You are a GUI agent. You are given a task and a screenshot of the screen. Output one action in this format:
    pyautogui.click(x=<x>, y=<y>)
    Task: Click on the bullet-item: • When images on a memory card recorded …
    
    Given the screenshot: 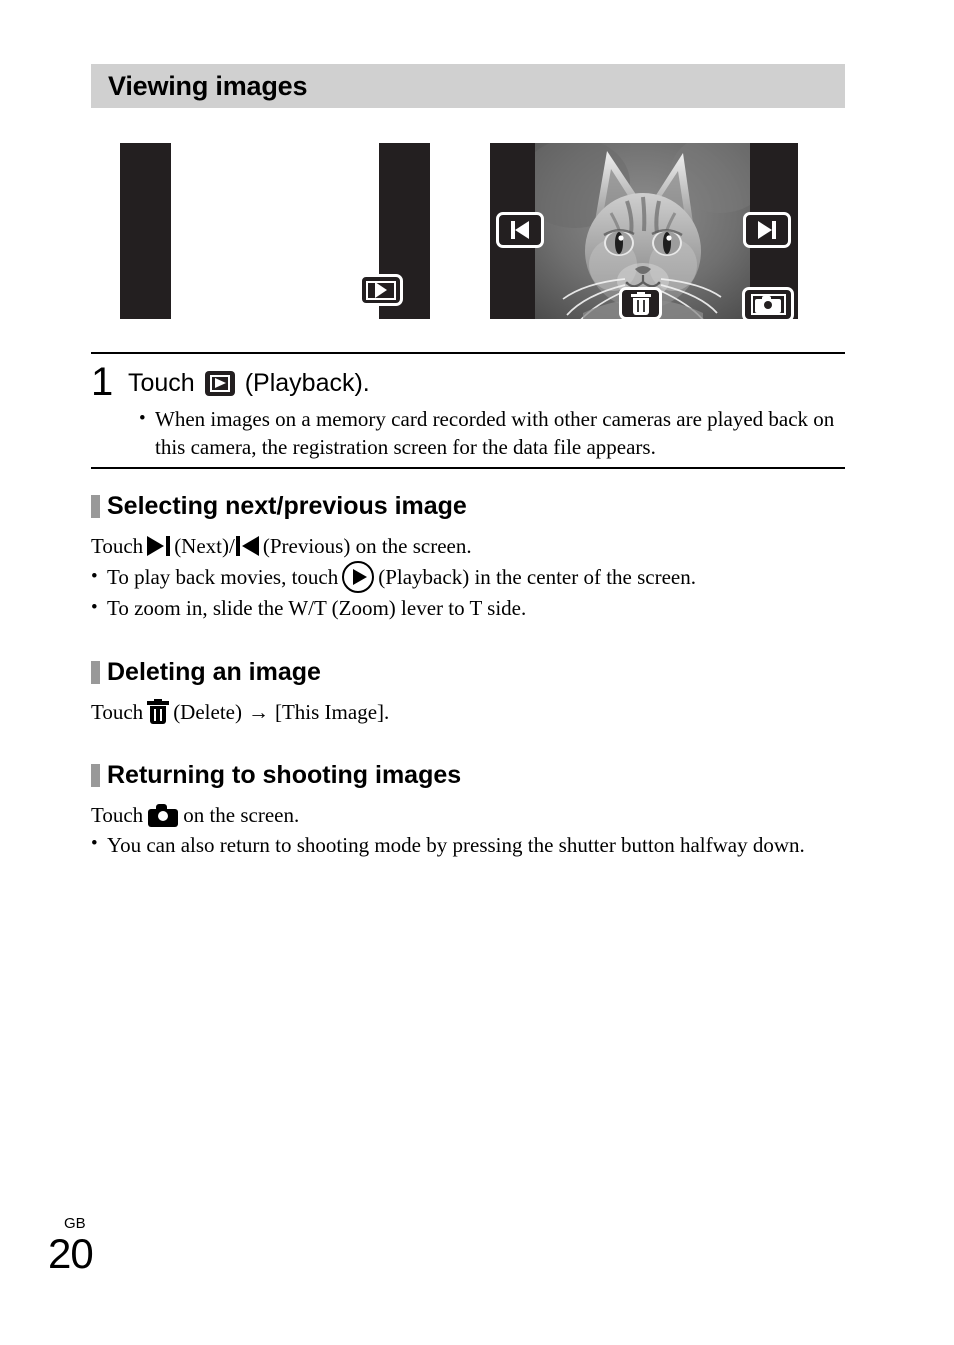 What is the action you would take?
    pyautogui.click(x=492, y=433)
    